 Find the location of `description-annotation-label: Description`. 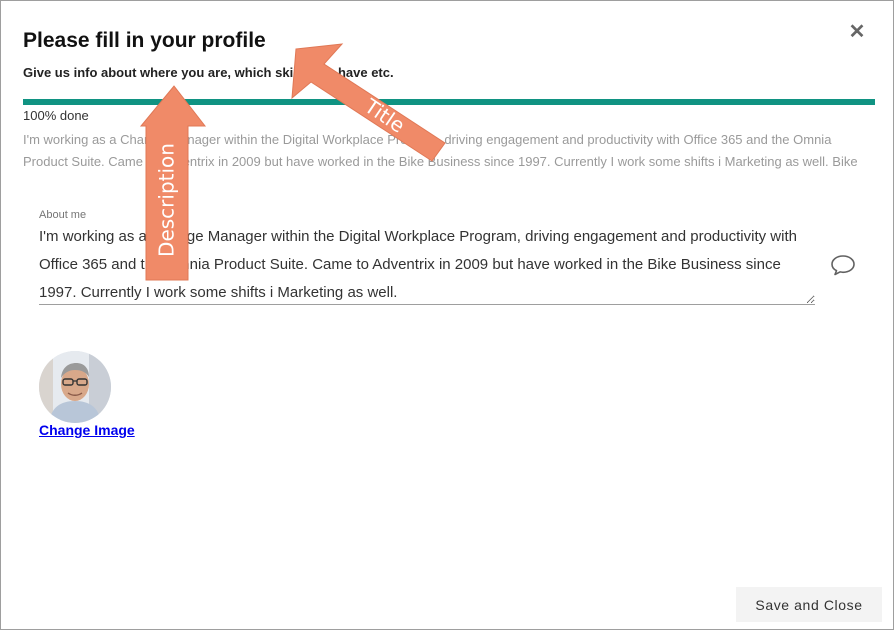

description-annotation-label: Description is located at coordinates (167, 200).